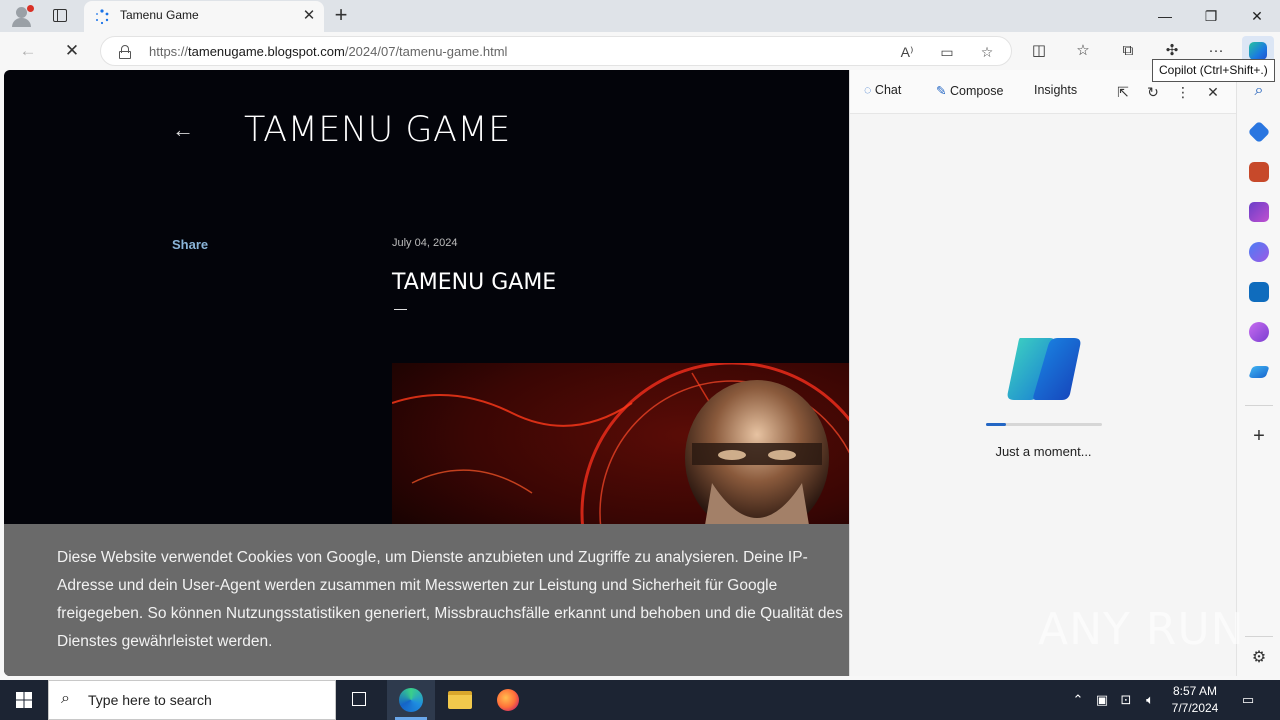  I want to click on tab-compose: ✎ Compose, so click(969, 90).